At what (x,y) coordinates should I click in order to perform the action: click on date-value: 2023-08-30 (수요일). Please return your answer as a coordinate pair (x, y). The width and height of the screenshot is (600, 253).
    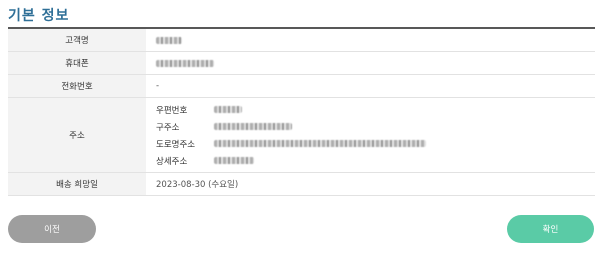
    Looking at the image, I should click on (197, 185).